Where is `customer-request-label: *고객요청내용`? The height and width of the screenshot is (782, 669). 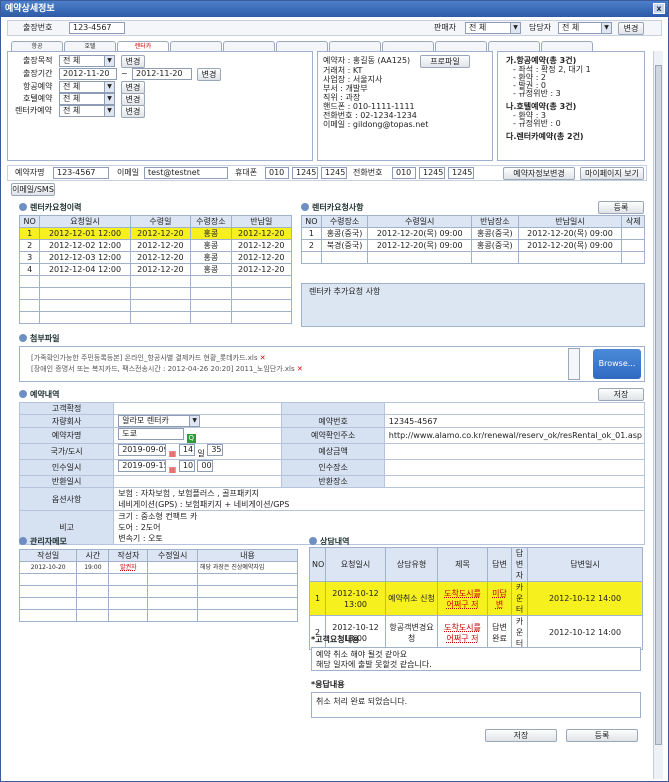
customer-request-label: *고객요청내용 is located at coordinates (335, 639).